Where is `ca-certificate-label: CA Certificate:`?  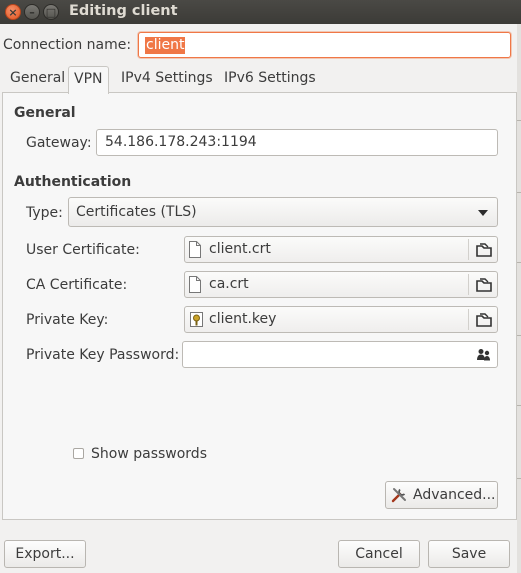 ca-certificate-label: CA Certificate: is located at coordinates (77, 285).